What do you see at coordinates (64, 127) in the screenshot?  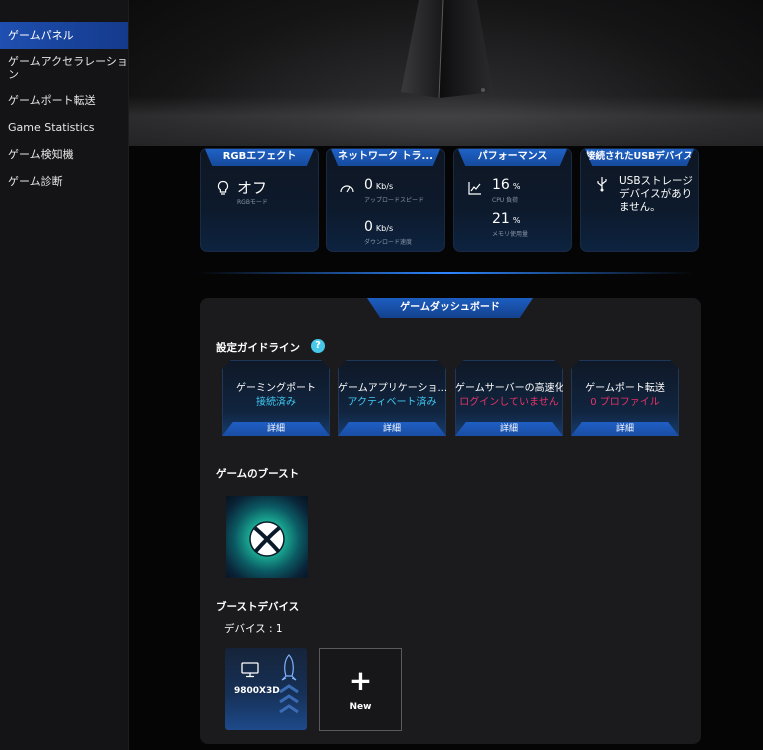 I see `sidebar-item-game-statistics: Game Statistics` at bounding box center [64, 127].